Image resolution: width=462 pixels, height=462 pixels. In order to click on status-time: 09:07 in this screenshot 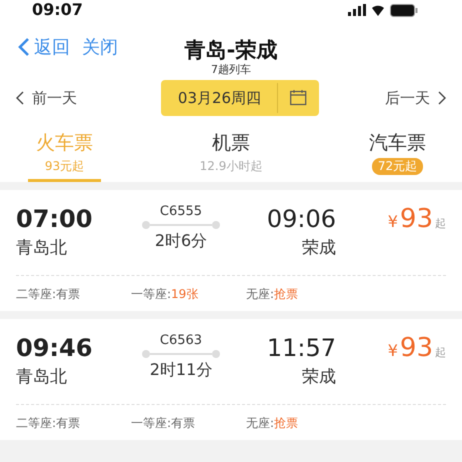, I will do `click(57, 10)`.